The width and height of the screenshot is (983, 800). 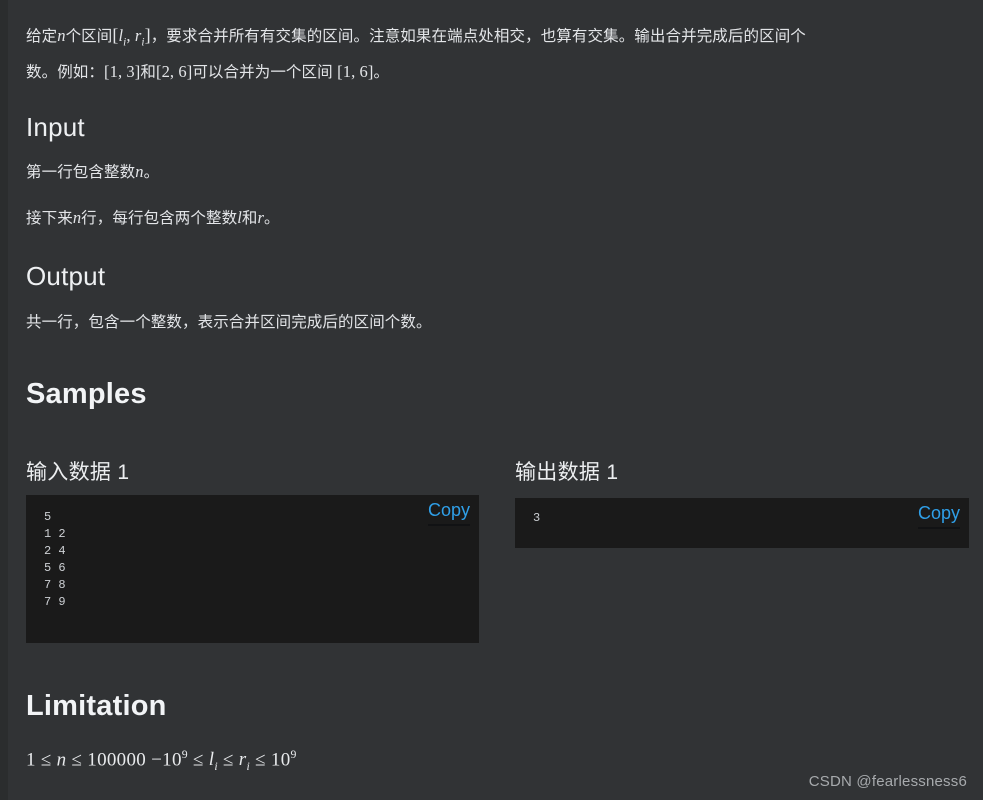 What do you see at coordinates (742, 523) in the screenshot?
I see `sample-output-codeblock: Copy 3` at bounding box center [742, 523].